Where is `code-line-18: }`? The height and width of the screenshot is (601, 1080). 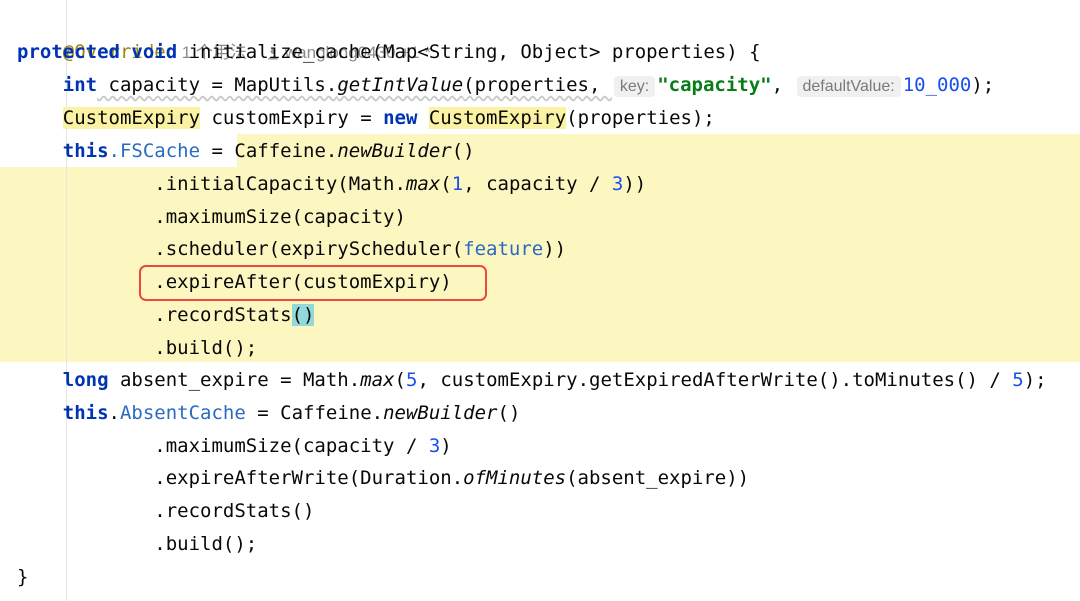 code-line-18: } is located at coordinates (22, 577).